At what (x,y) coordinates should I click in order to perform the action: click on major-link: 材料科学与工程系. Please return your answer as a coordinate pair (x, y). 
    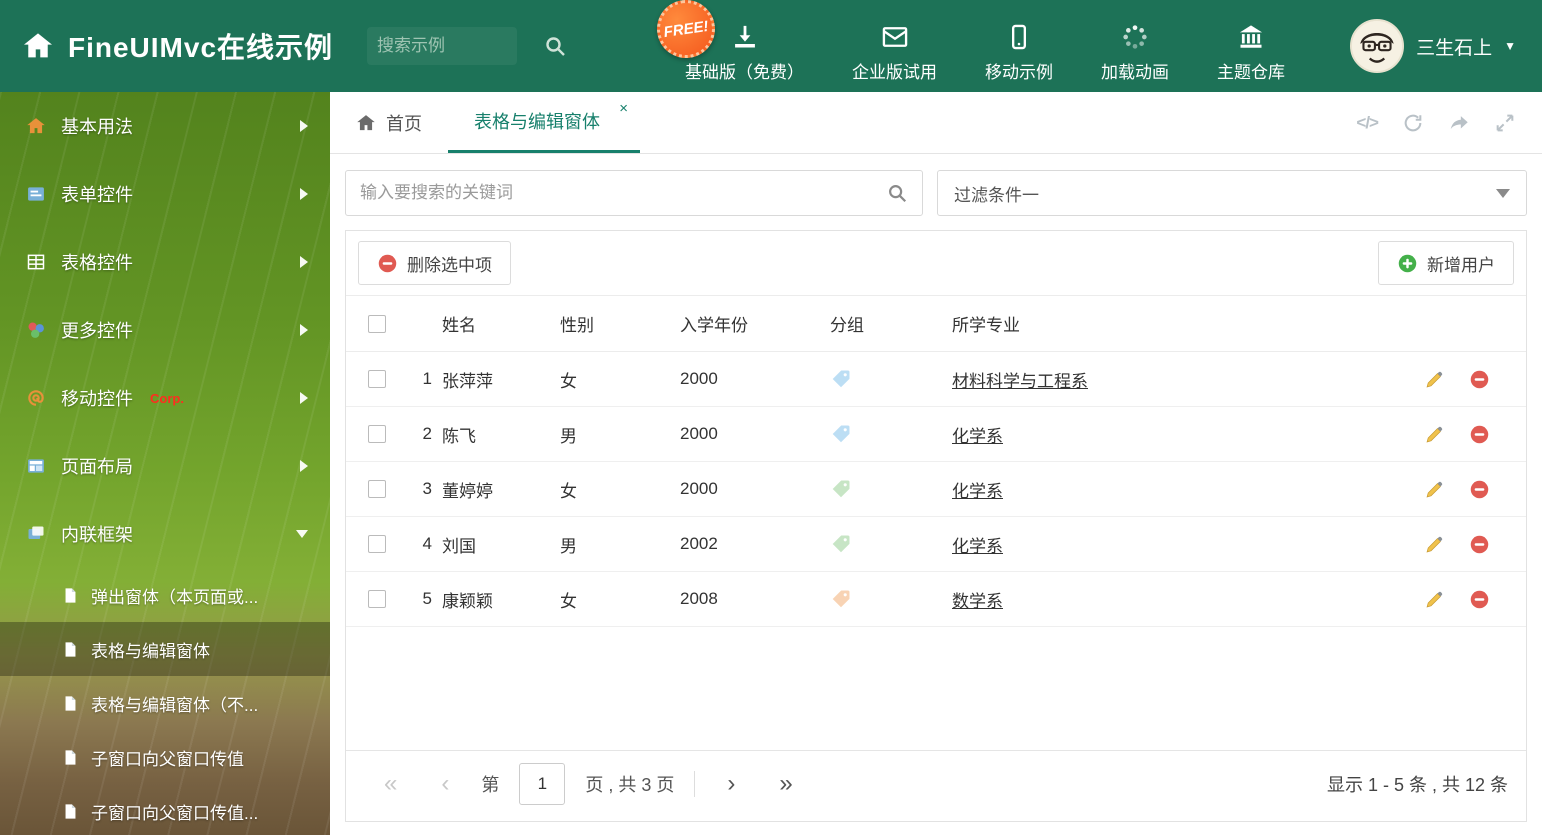
    Looking at the image, I should click on (1020, 381).